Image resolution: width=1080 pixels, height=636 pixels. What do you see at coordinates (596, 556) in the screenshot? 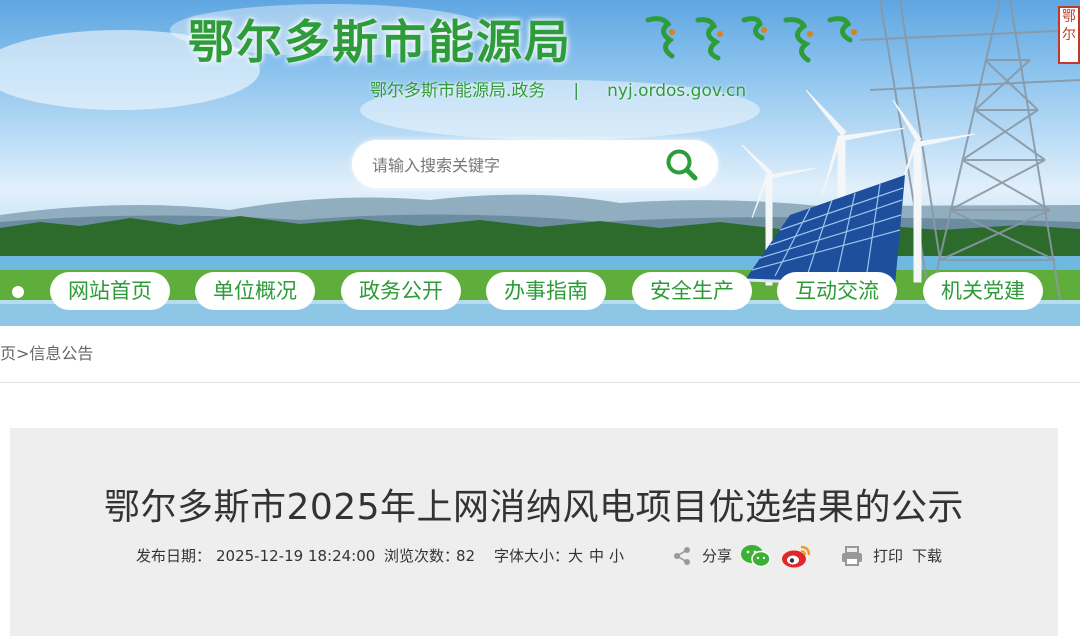
I see `font-size-medium: 中` at bounding box center [596, 556].